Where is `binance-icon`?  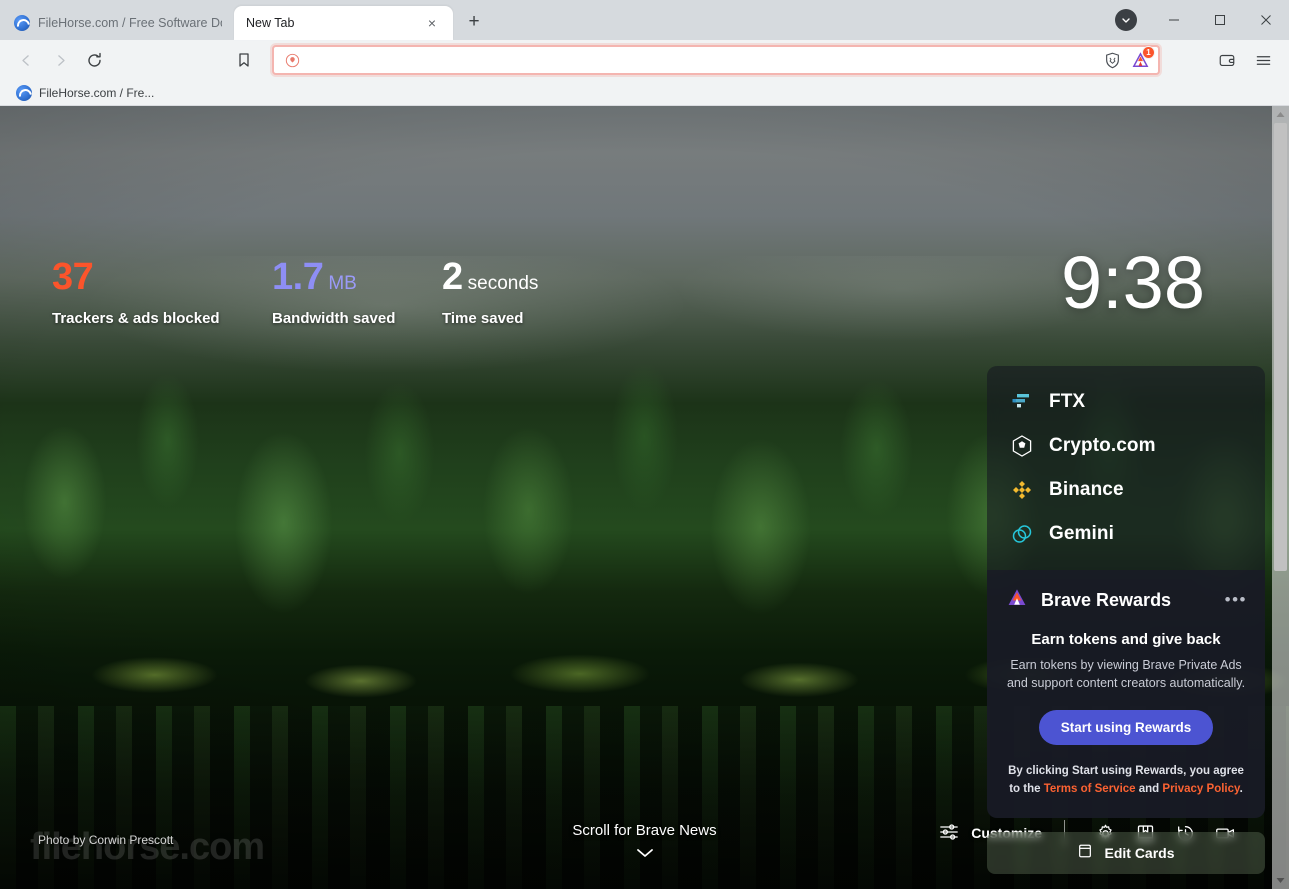 binance-icon is located at coordinates (1022, 490).